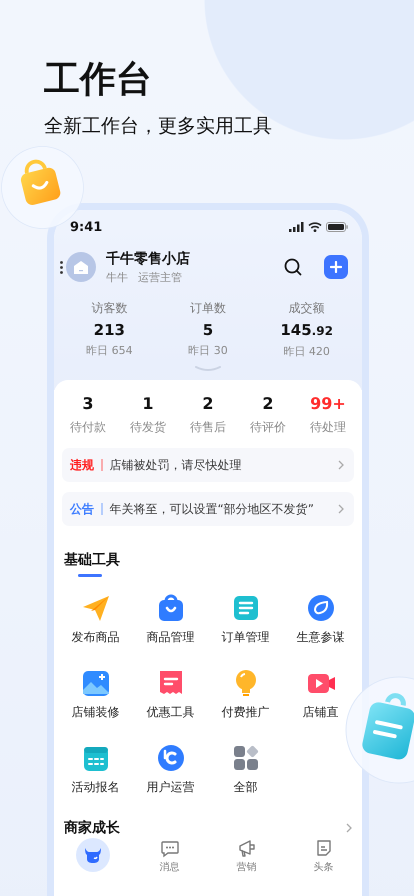  What do you see at coordinates (61, 267) in the screenshot?
I see `more-icon` at bounding box center [61, 267].